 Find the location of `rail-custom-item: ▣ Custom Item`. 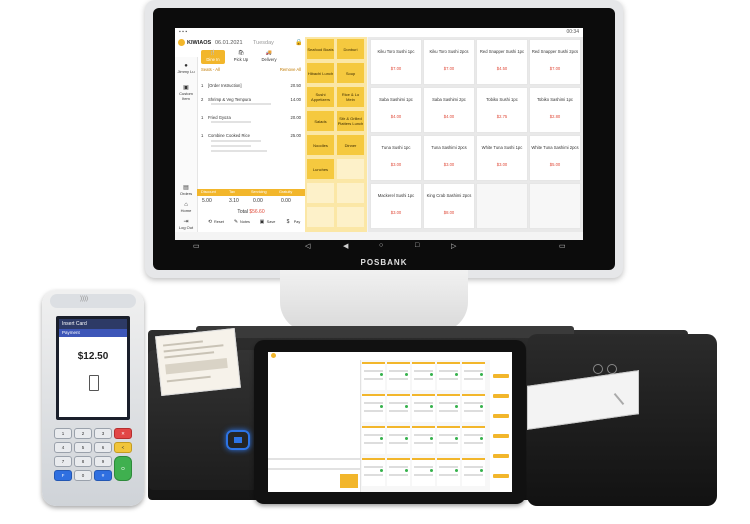

rail-custom-item: ▣ Custom Item is located at coordinates (186, 93).